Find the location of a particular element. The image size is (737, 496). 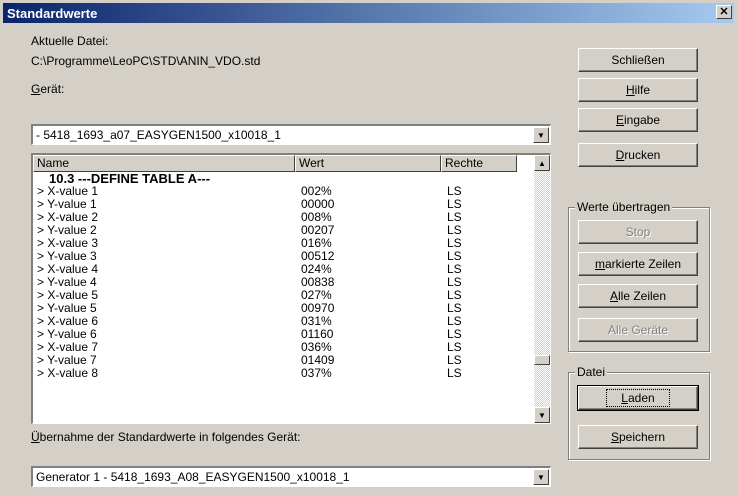

load-focus: Laden is located at coordinates (638, 398).